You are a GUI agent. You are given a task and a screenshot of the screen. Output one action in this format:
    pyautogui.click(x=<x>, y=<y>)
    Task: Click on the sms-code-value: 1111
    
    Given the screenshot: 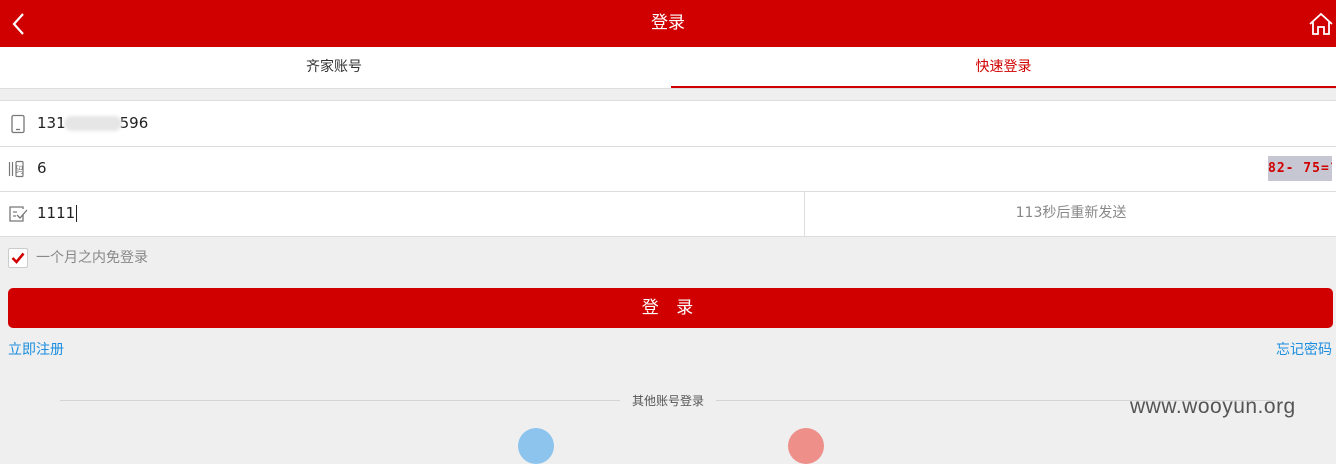 What is the action you would take?
    pyautogui.click(x=57, y=213)
    